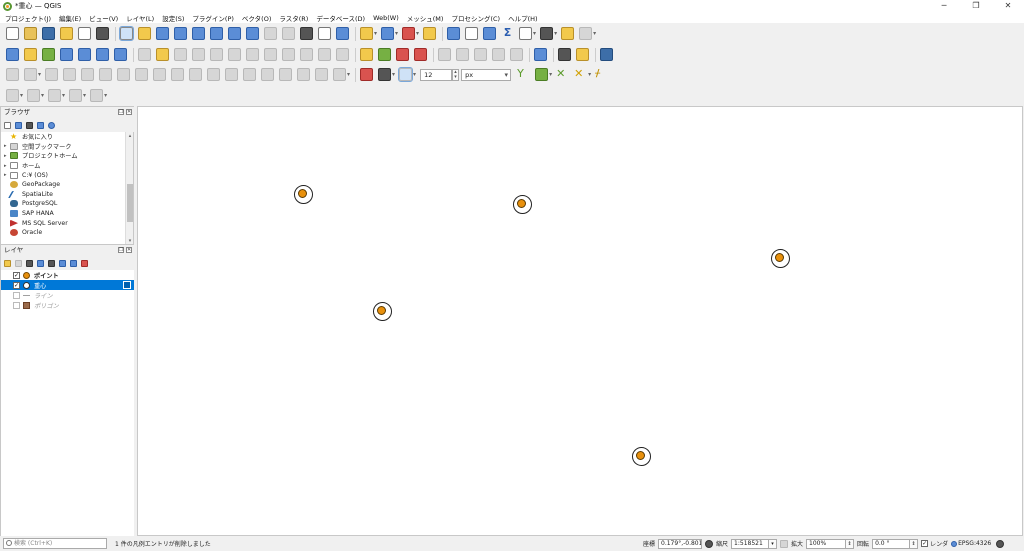 This screenshot has height=551, width=1024. Describe the element at coordinates (306, 54) in the screenshot. I see `paste-features-icon` at that location.